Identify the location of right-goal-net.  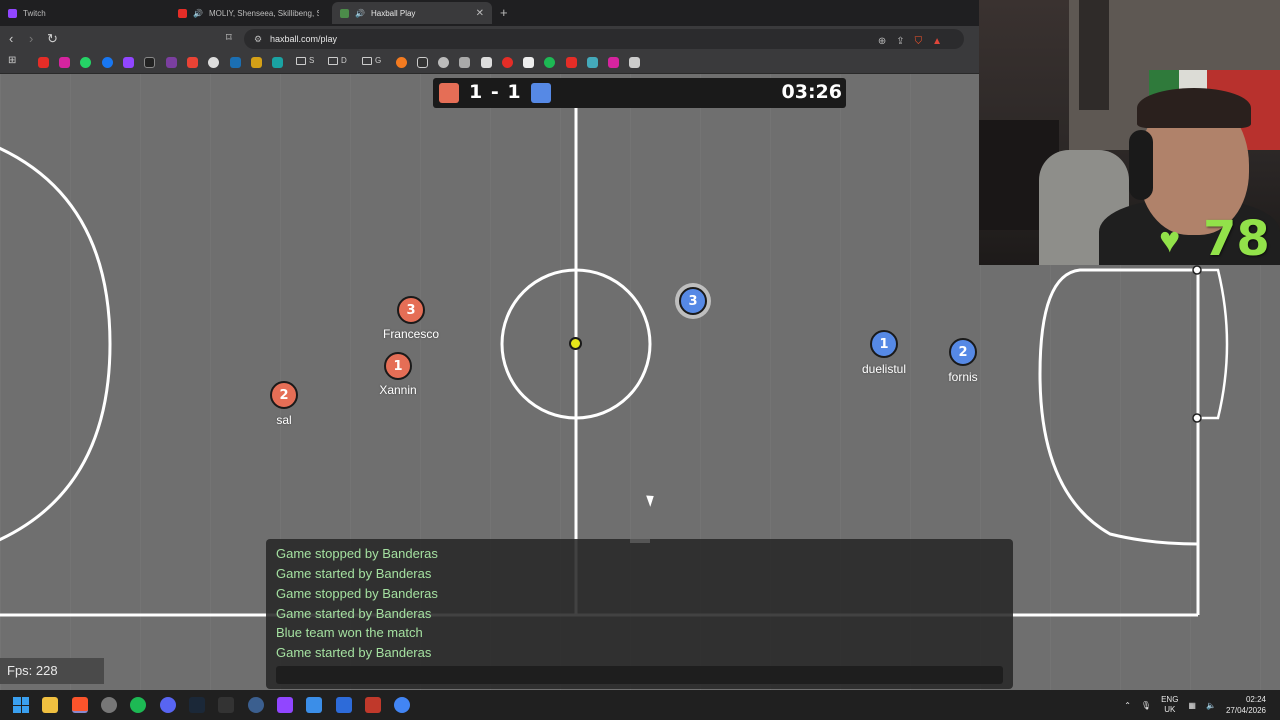
(1213, 344).